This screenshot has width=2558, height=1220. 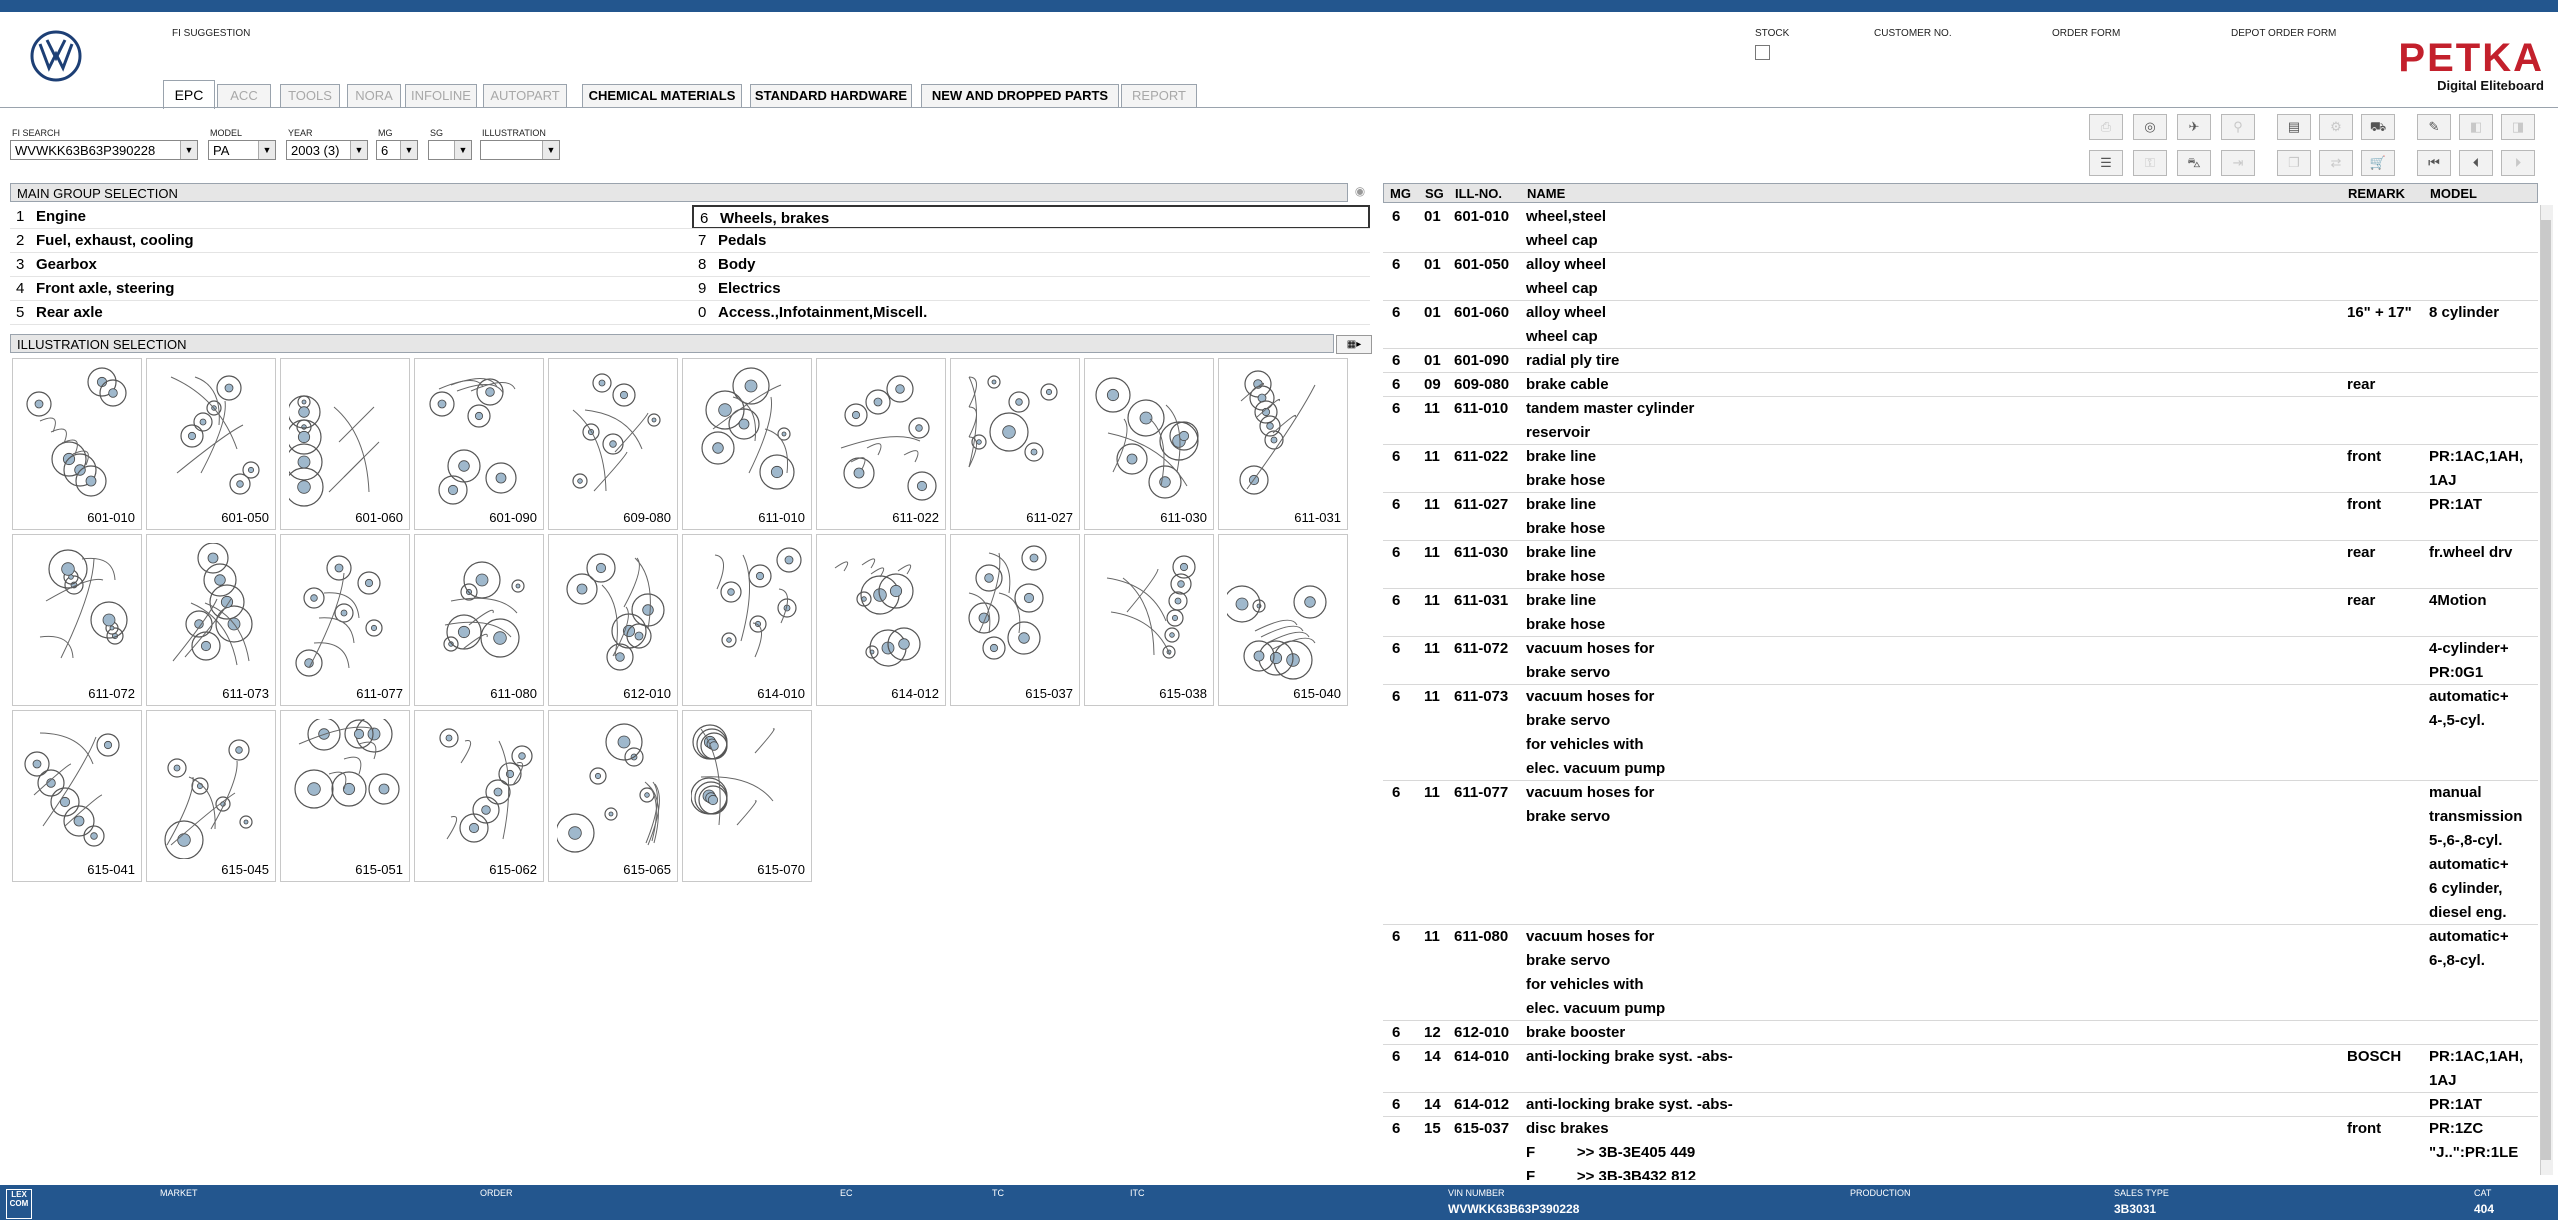 I want to click on lexcom-logo: LEX COM, so click(x=19, y=1204).